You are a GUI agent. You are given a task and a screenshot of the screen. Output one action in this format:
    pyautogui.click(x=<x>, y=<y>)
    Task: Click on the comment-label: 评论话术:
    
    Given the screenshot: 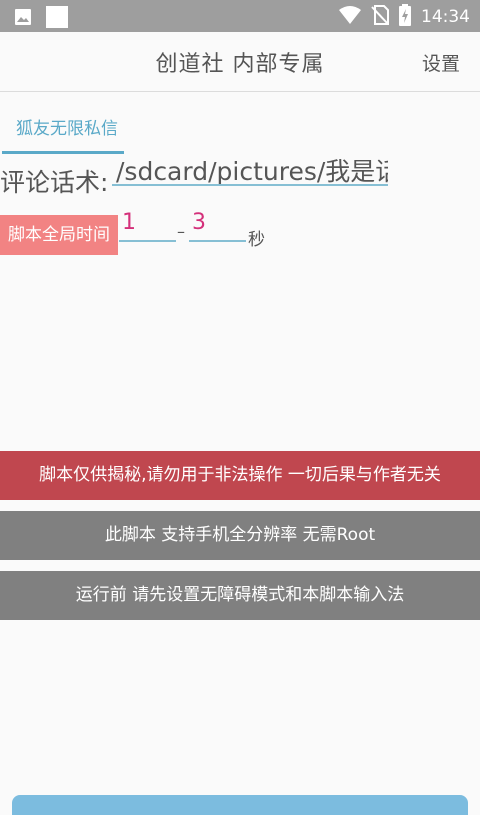 What is the action you would take?
    pyautogui.click(x=54, y=182)
    